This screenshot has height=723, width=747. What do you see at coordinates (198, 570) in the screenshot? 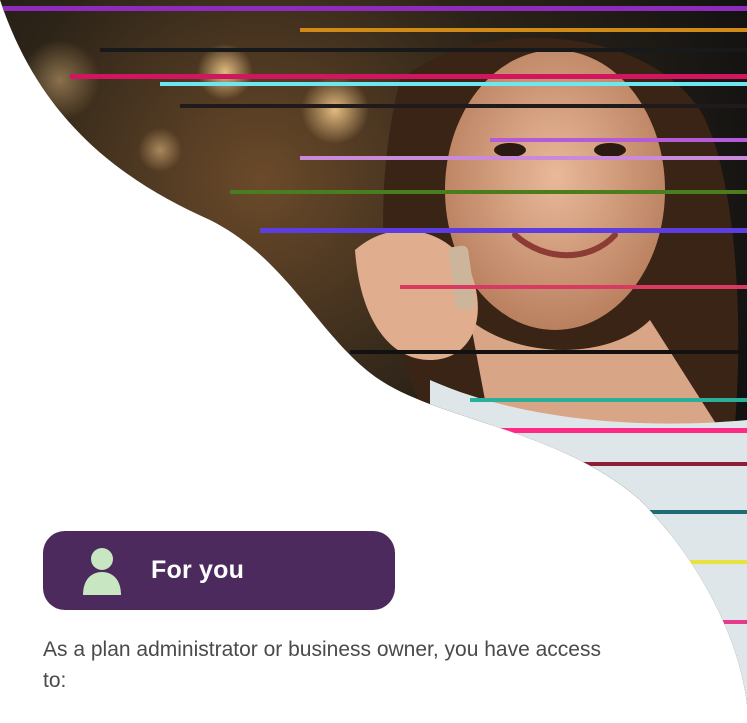
I see `badge-label: For you` at bounding box center [198, 570].